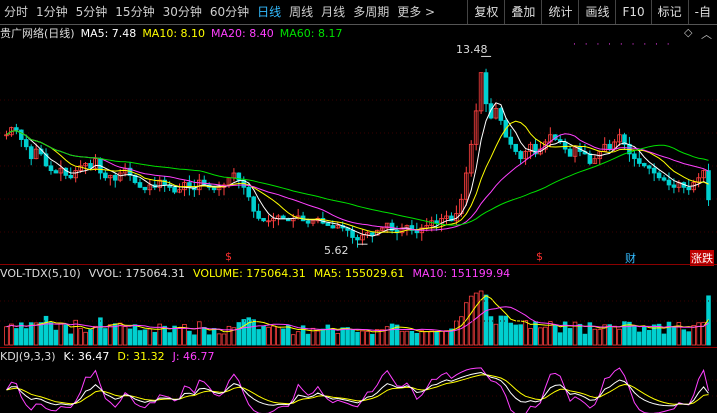 Image resolution: width=717 pixels, height=413 pixels. What do you see at coordinates (16, 12) in the screenshot?
I see `tab-0: 分时` at bounding box center [16, 12].